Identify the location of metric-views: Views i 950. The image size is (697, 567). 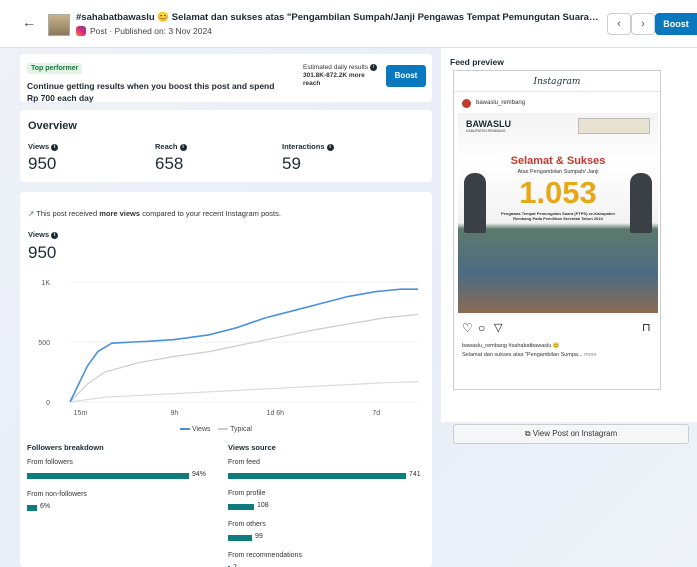
(43, 158).